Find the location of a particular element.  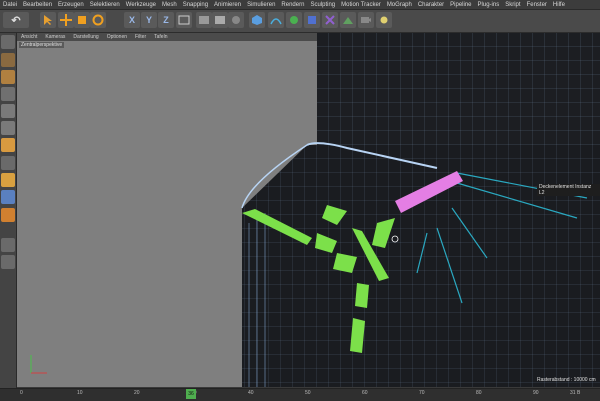

axis-mode-icon is located at coordinates (8, 163).